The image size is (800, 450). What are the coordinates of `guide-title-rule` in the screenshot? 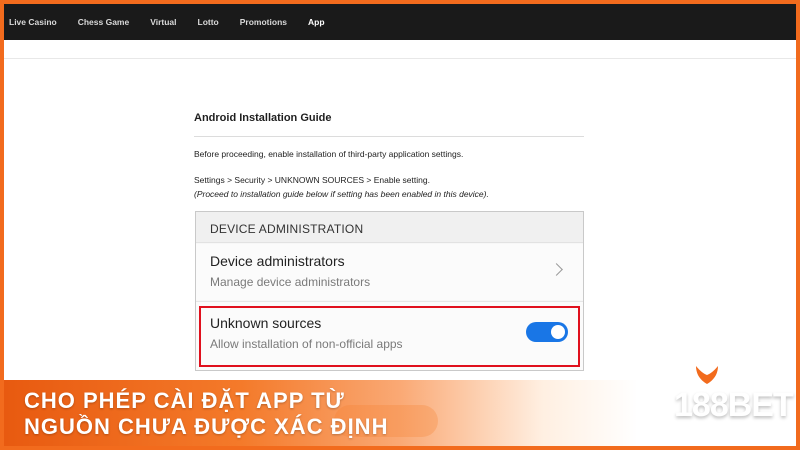 It's located at (389, 136).